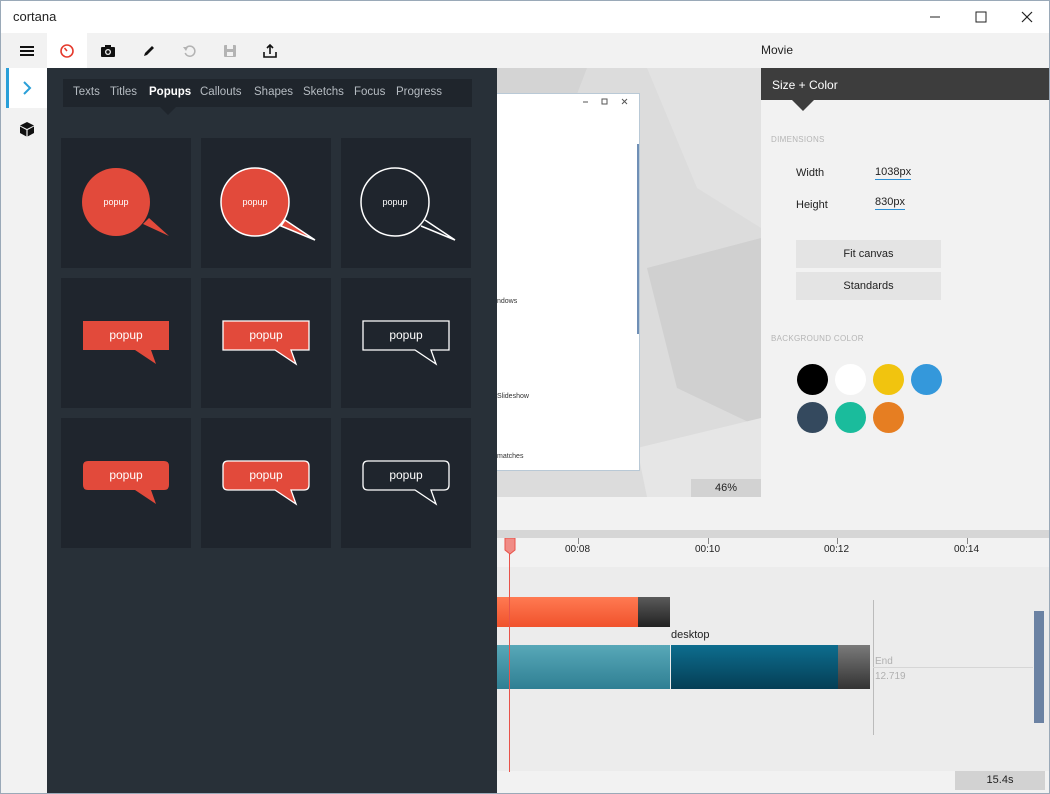 This screenshot has width=1050, height=794. I want to click on save-button, so click(230, 50).